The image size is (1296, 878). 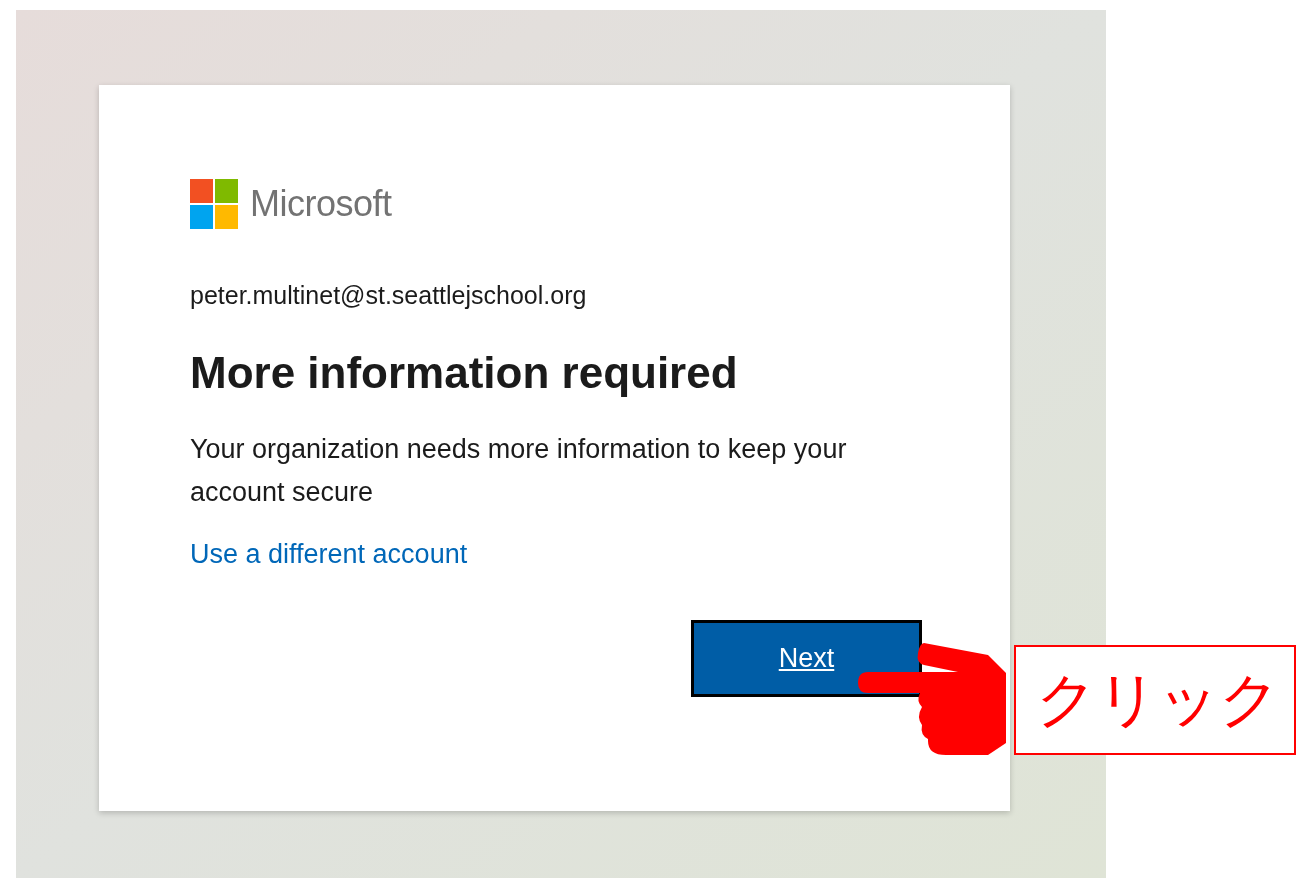 I want to click on account-email: peter.multinet@st.seattlejschool.org, so click(x=388, y=295).